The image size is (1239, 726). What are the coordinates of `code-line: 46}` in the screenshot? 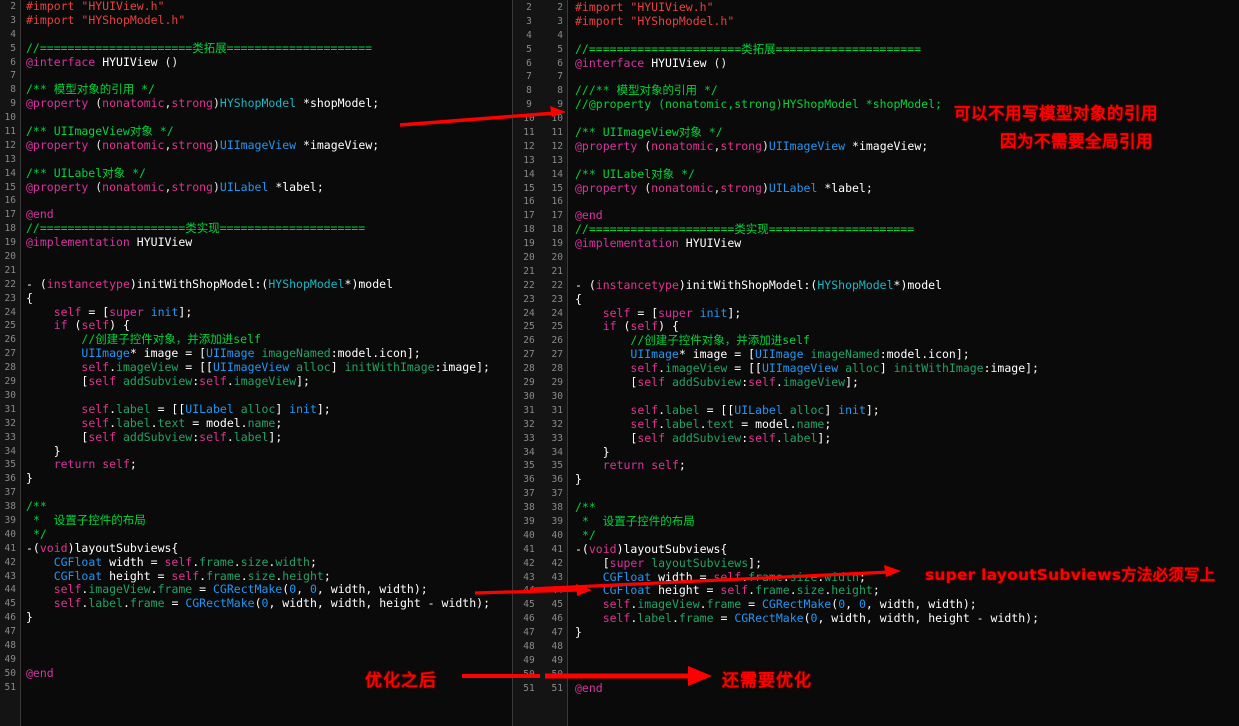 It's located at (272, 617).